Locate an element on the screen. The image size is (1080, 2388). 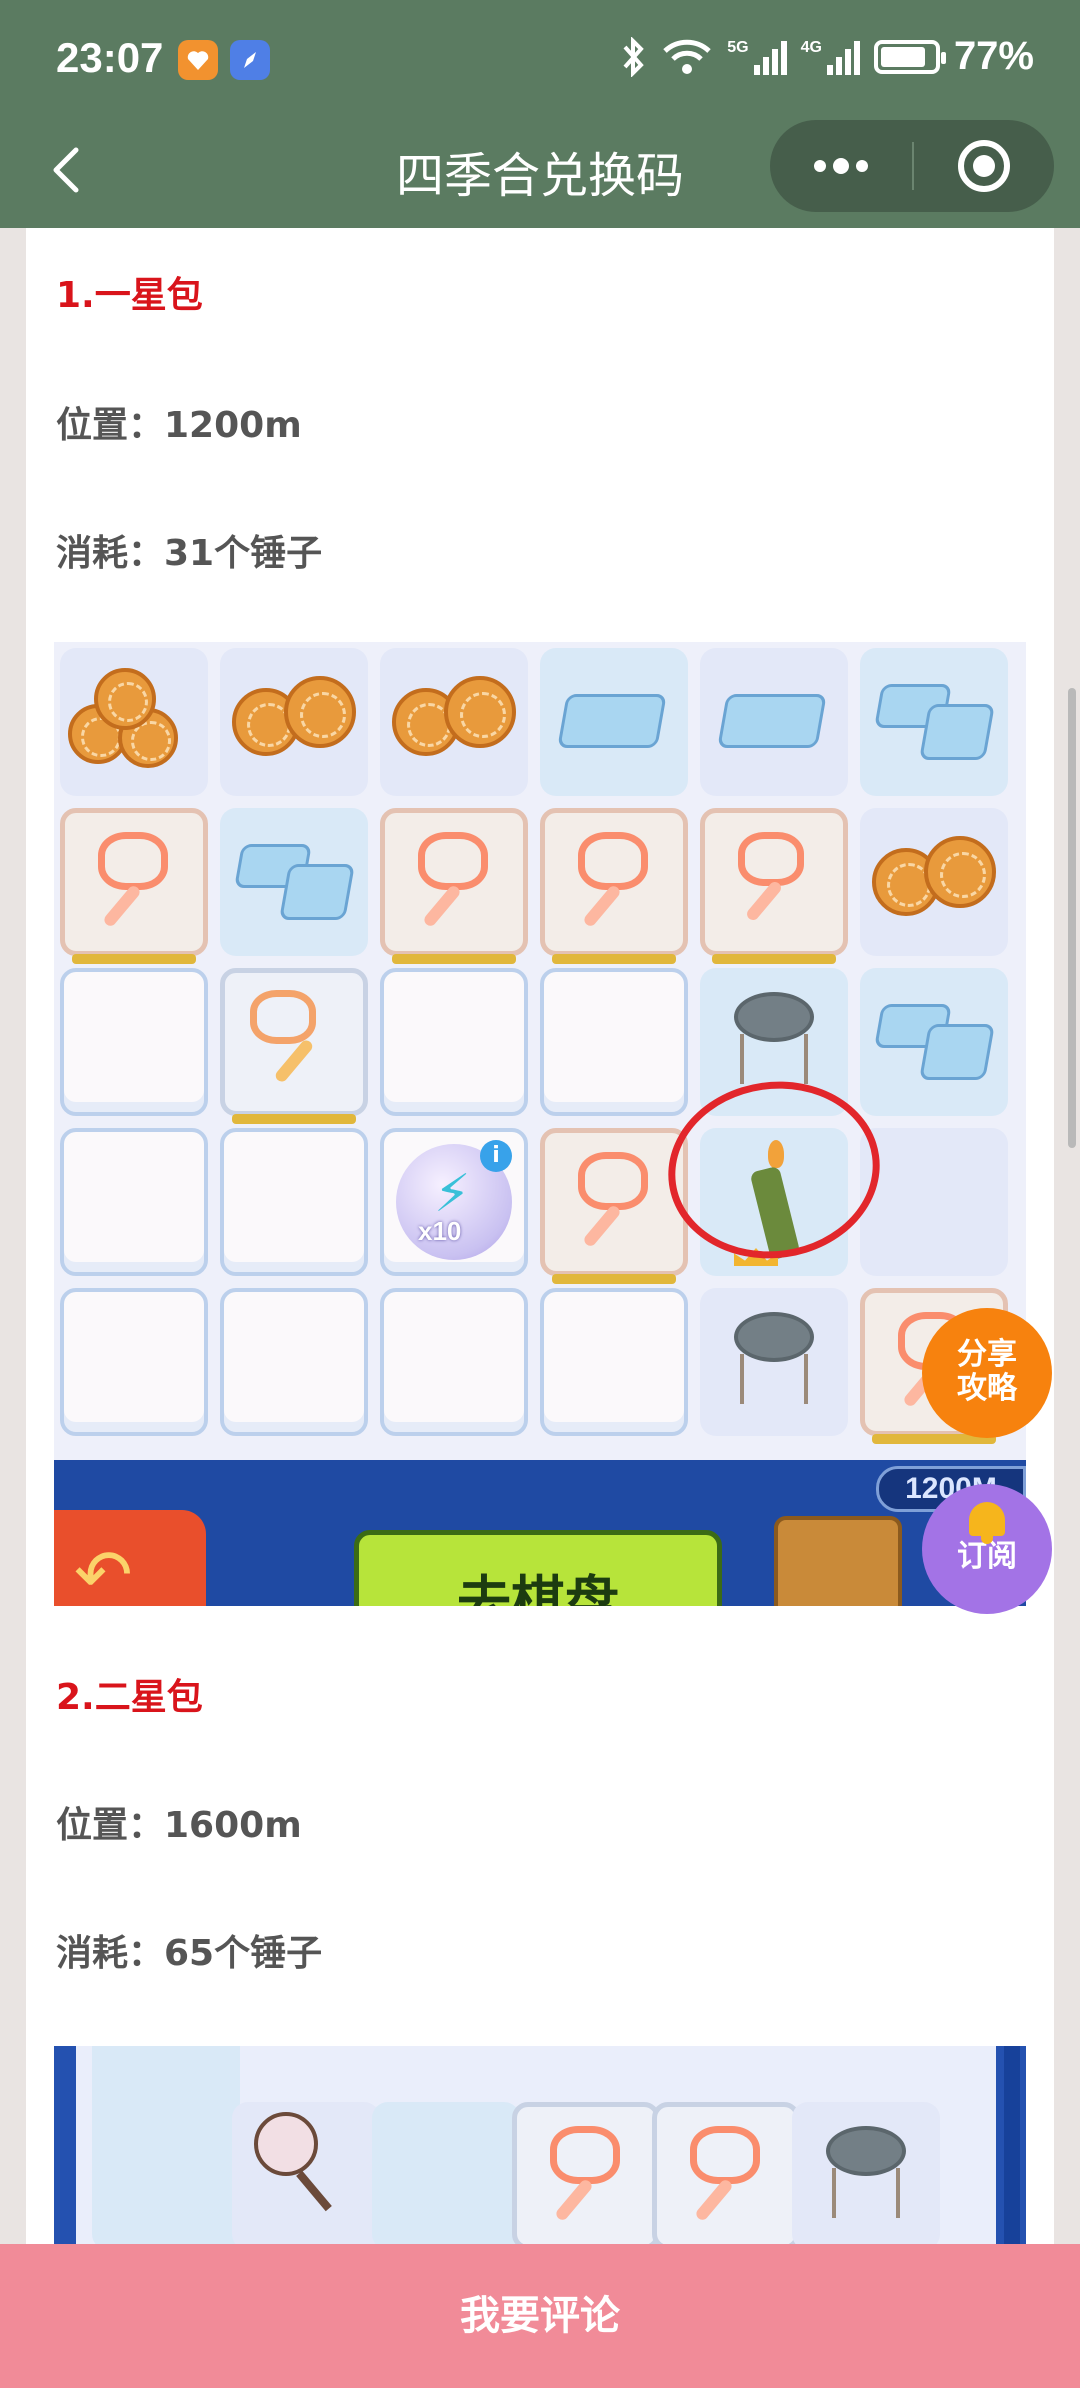
bluetooth-icon is located at coordinates (633, 56).